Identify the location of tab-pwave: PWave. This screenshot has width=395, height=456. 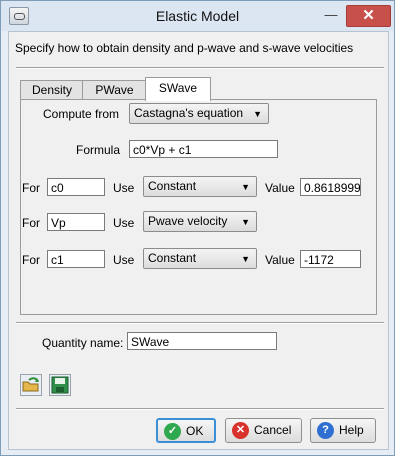
(114, 90).